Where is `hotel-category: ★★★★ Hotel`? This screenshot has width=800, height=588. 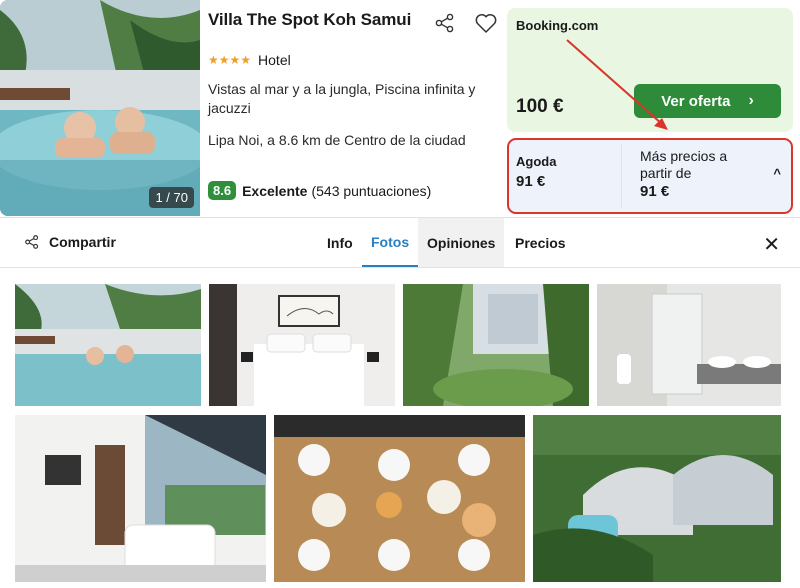
hotel-category: ★★★★ Hotel is located at coordinates (249, 60).